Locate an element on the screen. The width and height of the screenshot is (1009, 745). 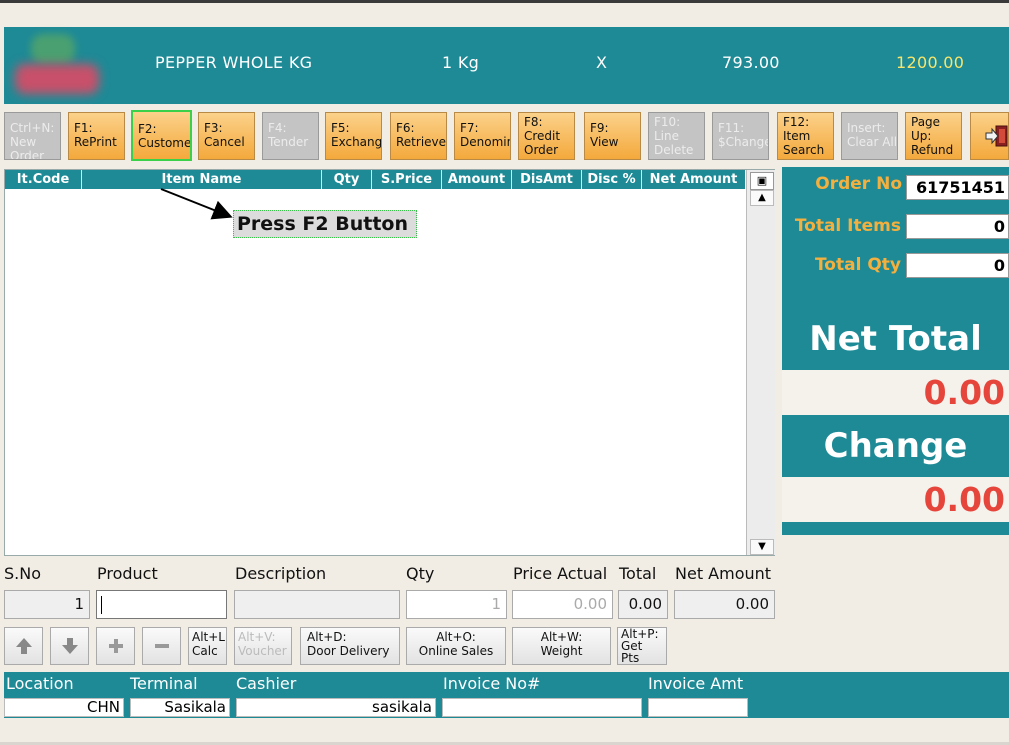
qty-label: Qty is located at coordinates (420, 573).